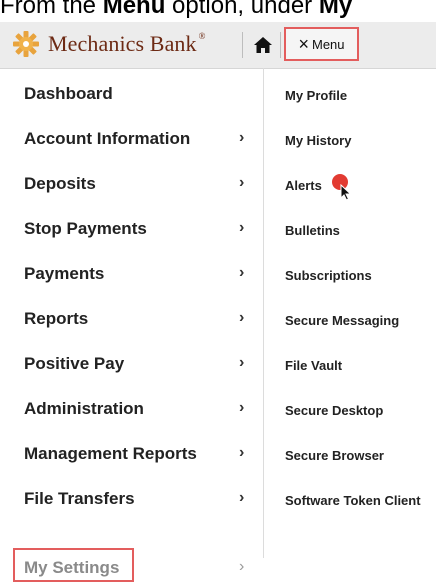 This screenshot has height=584, width=436. Describe the element at coordinates (135, 500) in the screenshot. I see `nav-item-file-transfers: File Transfers ›` at that location.